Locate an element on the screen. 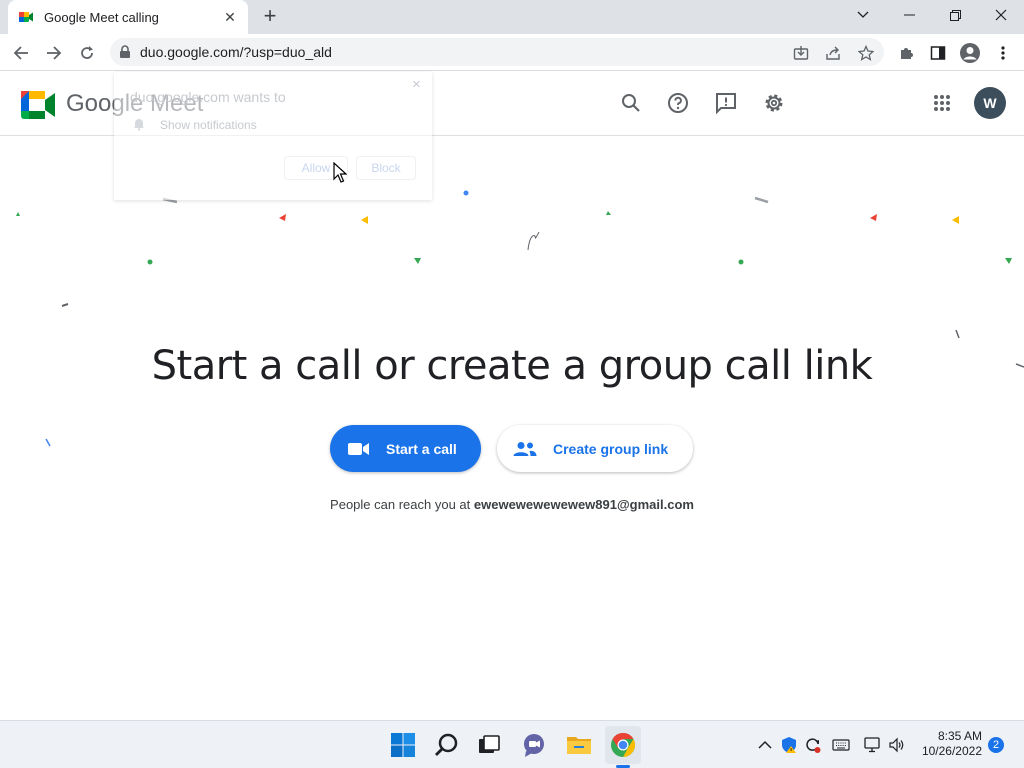 This screenshot has height=768, width=1024. file-explorer-icon is located at coordinates (579, 745).